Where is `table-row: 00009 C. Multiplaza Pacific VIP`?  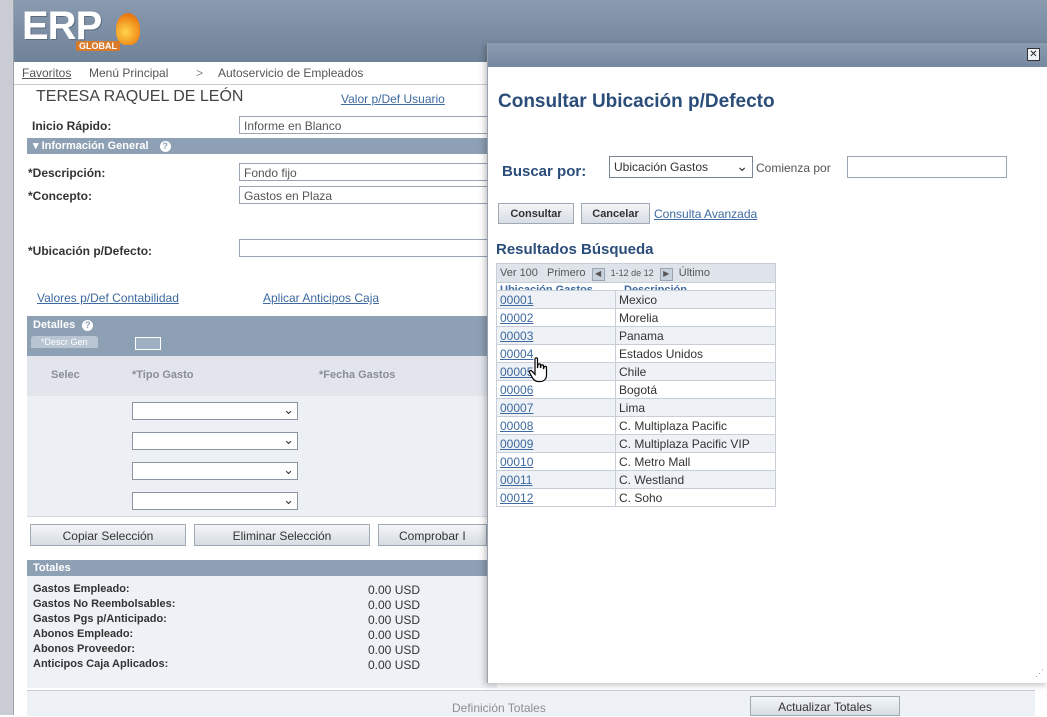
table-row: 00009 C. Multiplaza Pacific VIP is located at coordinates (636, 443).